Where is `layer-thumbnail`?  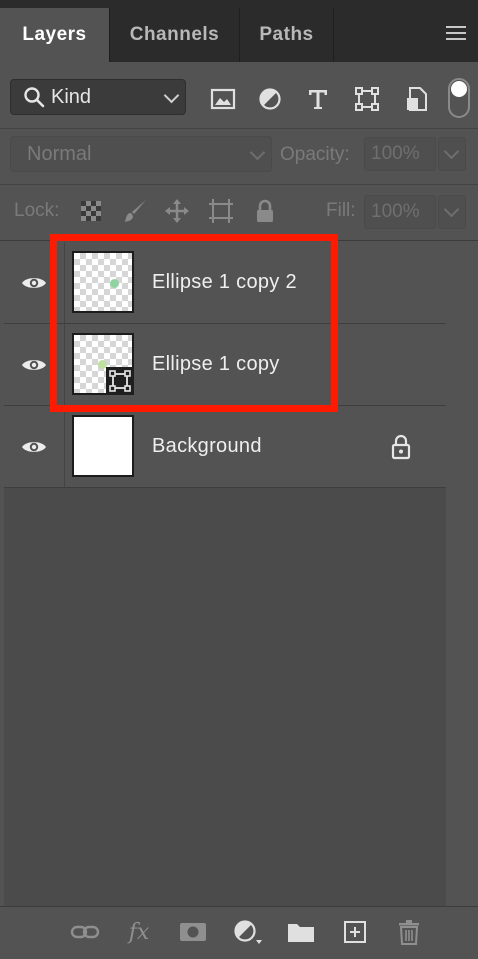 layer-thumbnail is located at coordinates (103, 446).